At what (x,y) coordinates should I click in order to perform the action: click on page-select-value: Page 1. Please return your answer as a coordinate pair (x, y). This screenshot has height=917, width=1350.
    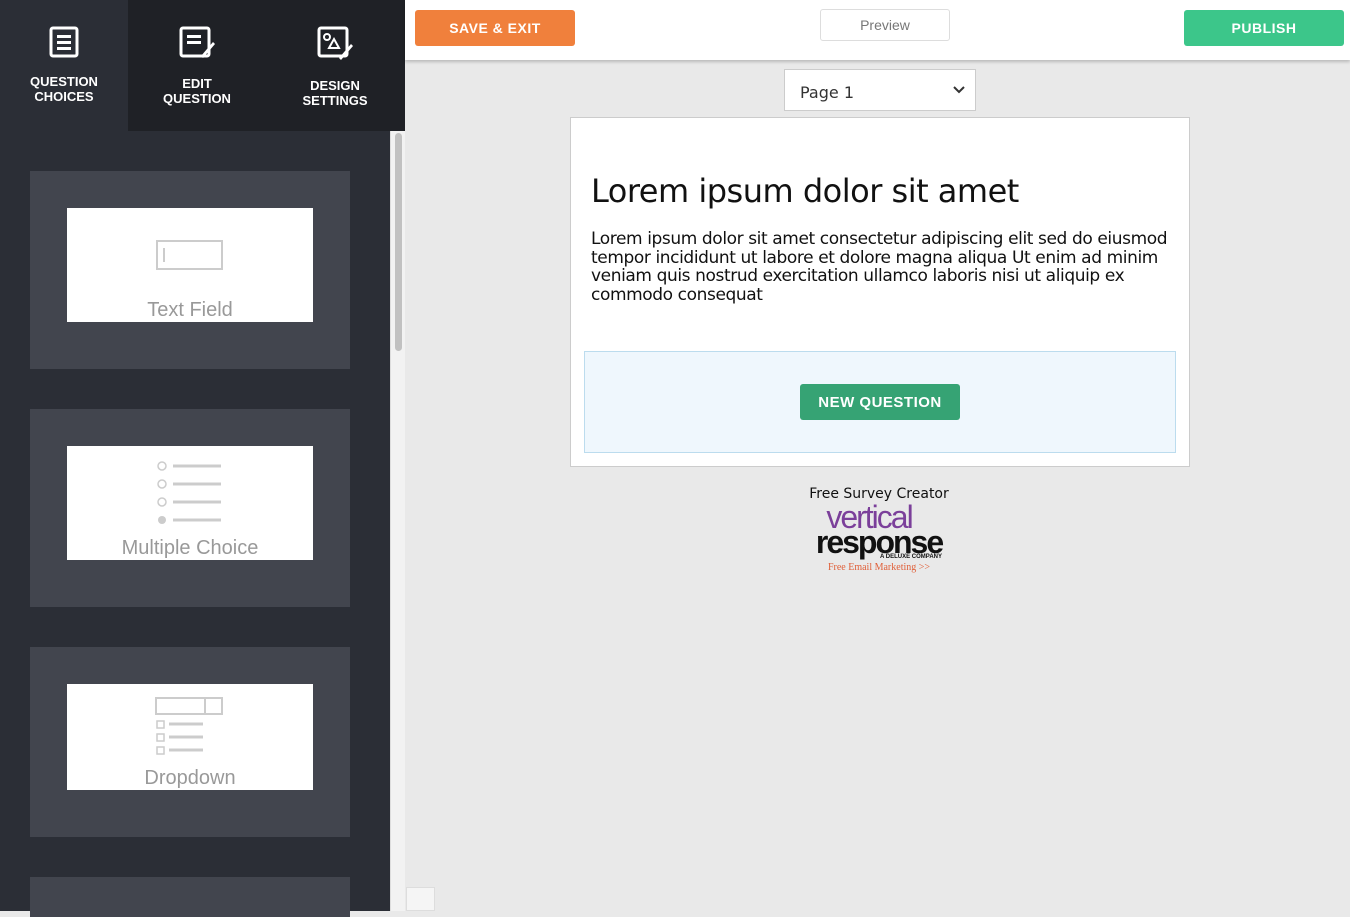
    Looking at the image, I should click on (827, 92).